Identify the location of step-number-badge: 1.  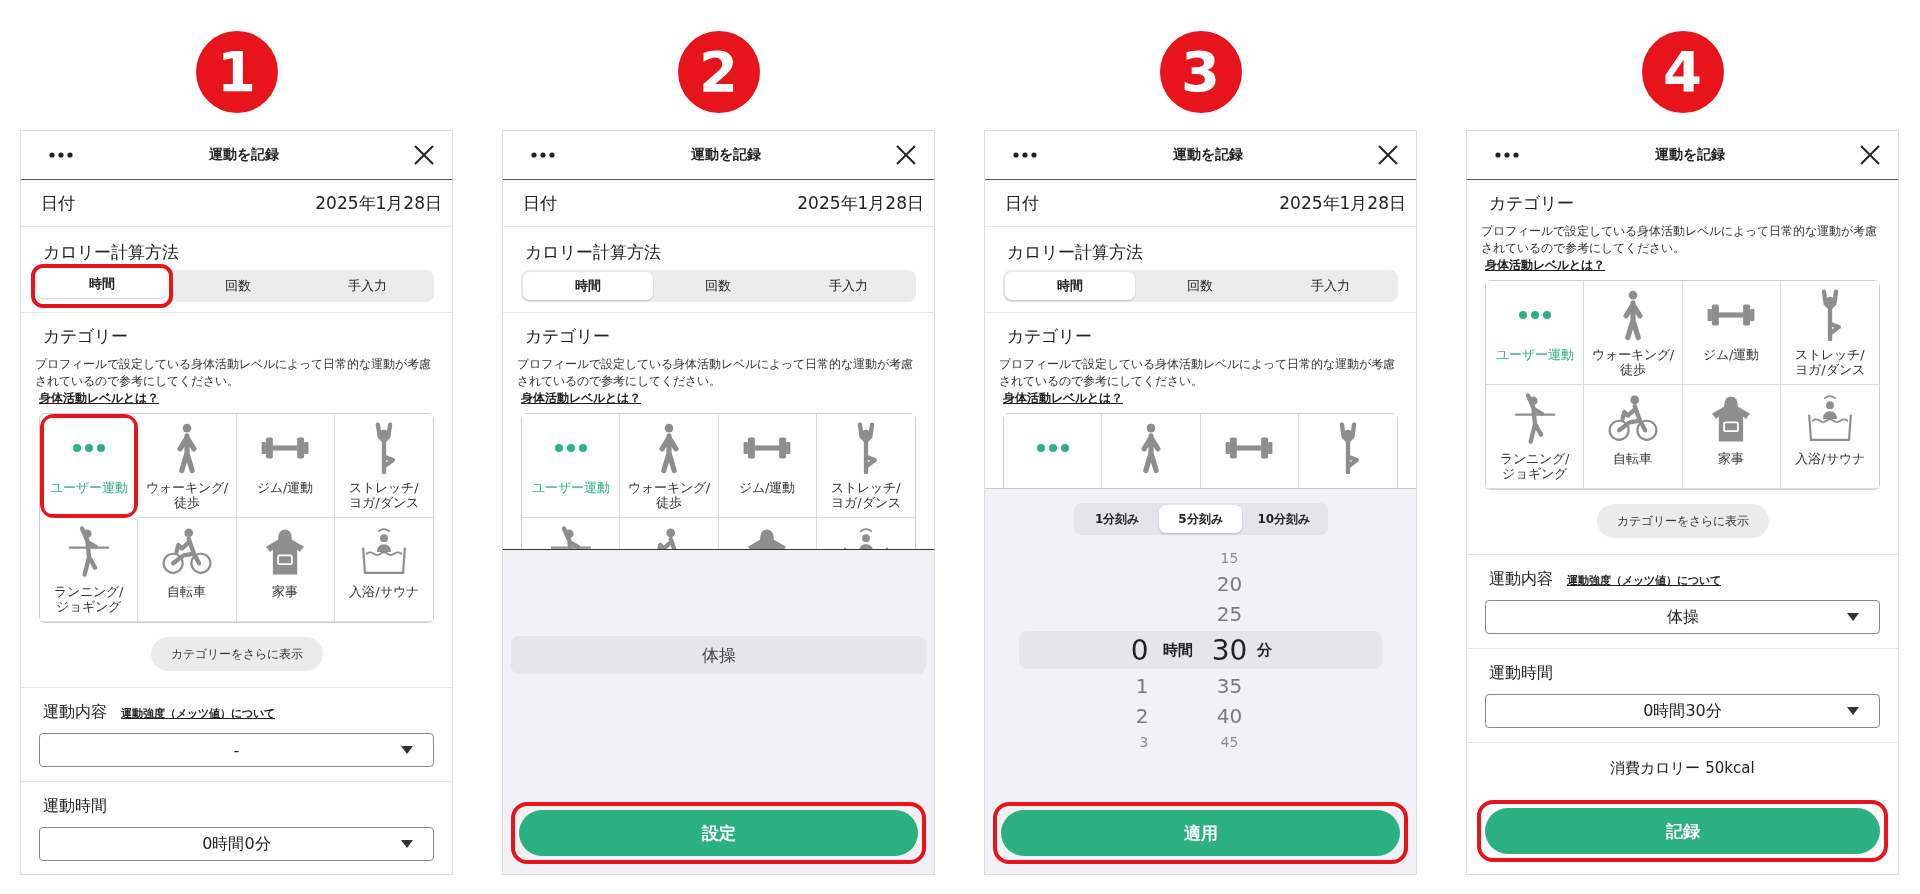
(236, 72).